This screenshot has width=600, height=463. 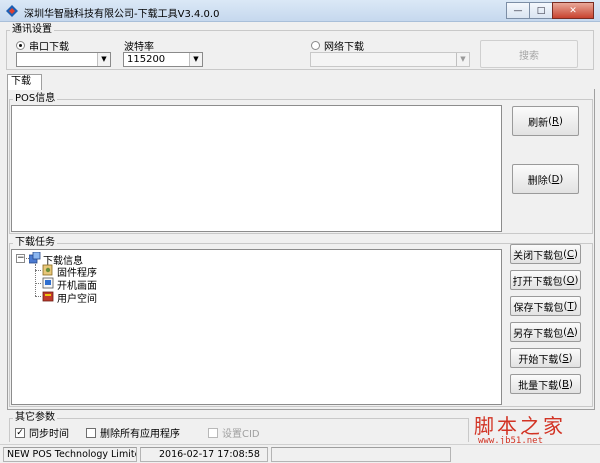 What do you see at coordinates (537, 181) in the screenshot?
I see `delete-button-label: 删除` at bounding box center [537, 181].